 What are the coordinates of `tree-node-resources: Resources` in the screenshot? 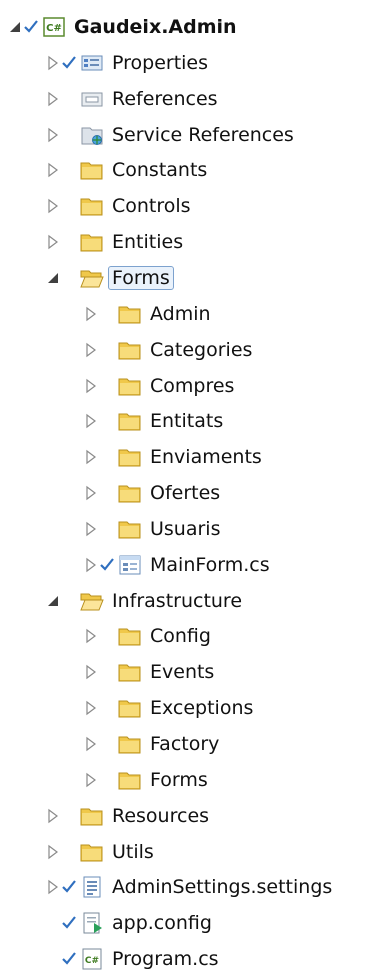 It's located at (191, 817).